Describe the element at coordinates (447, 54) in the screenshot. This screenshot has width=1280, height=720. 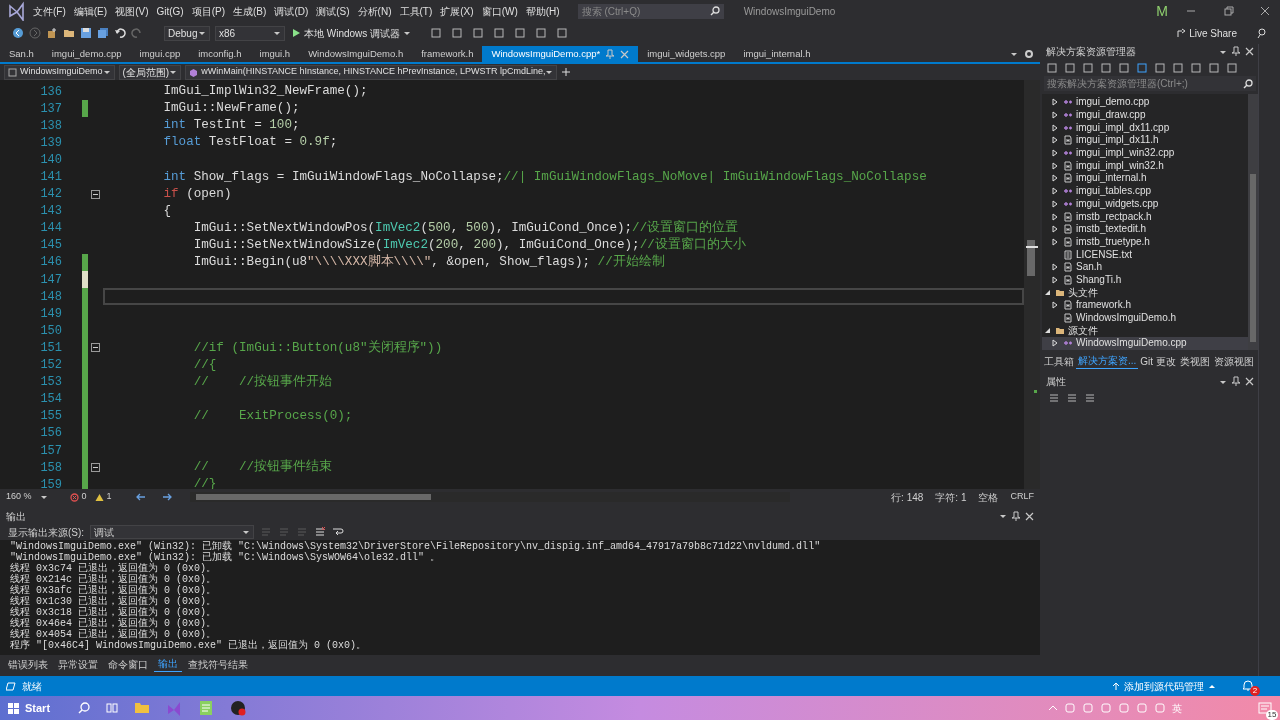
I see `file-tab: framework.h` at that location.